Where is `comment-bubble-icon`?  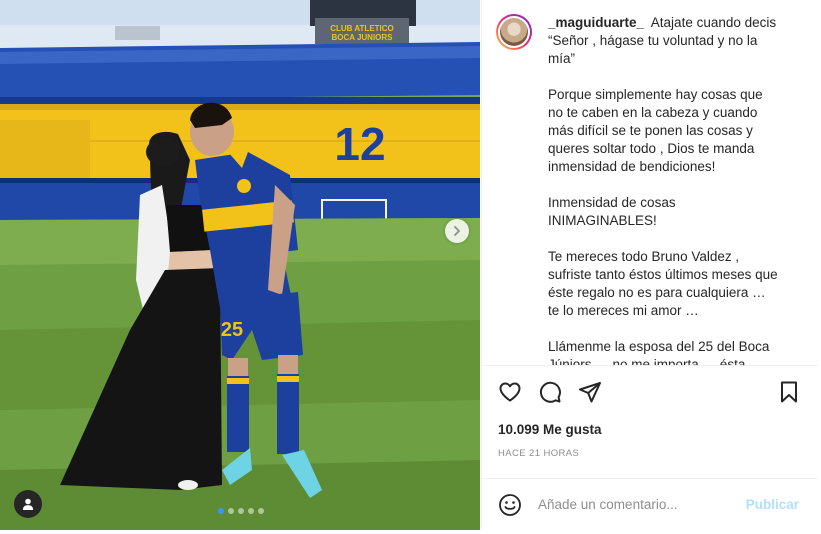
comment-bubble-icon is located at coordinates (550, 392).